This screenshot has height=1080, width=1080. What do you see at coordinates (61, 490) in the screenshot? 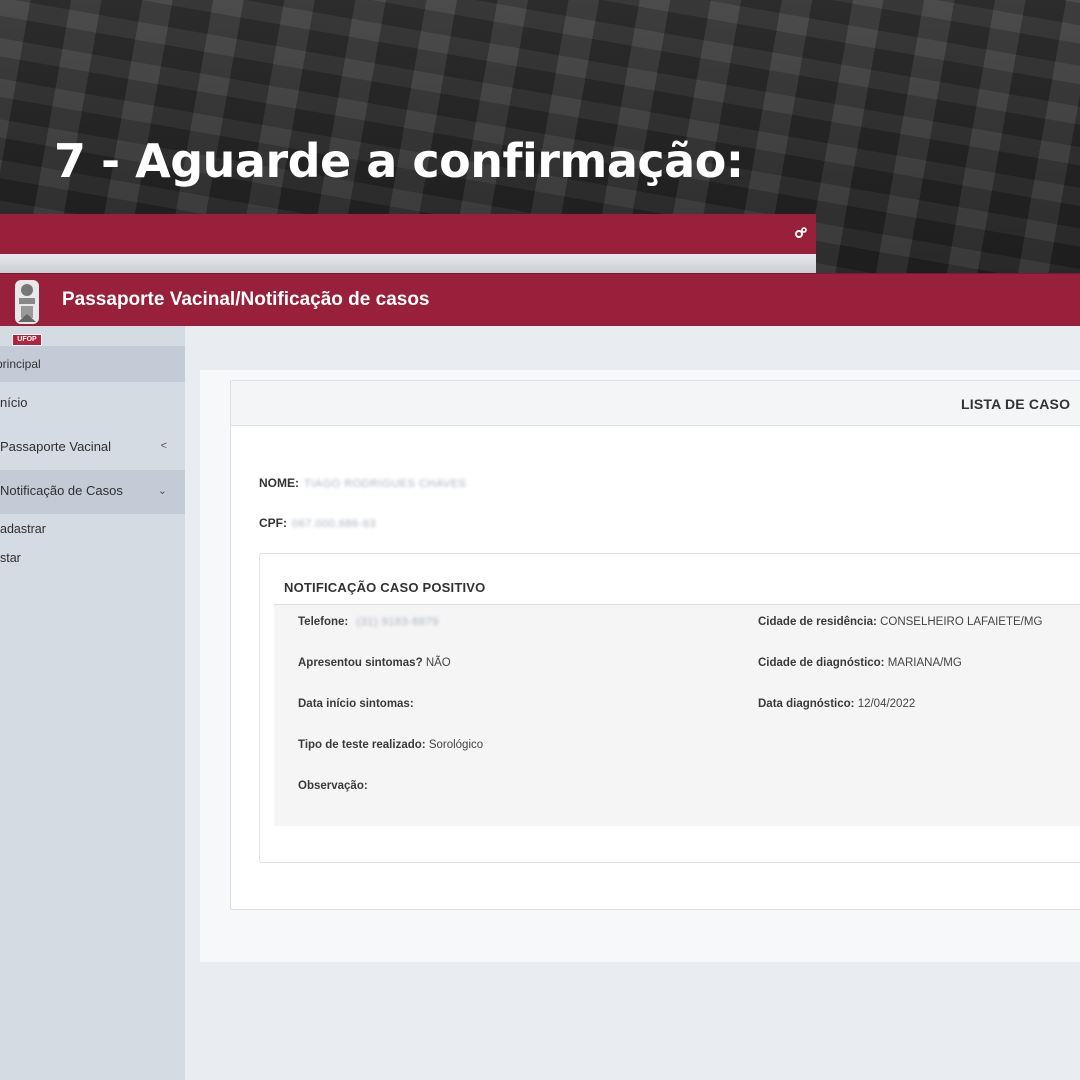
I see `sidebar-item-label: Notificação de Casos` at bounding box center [61, 490].